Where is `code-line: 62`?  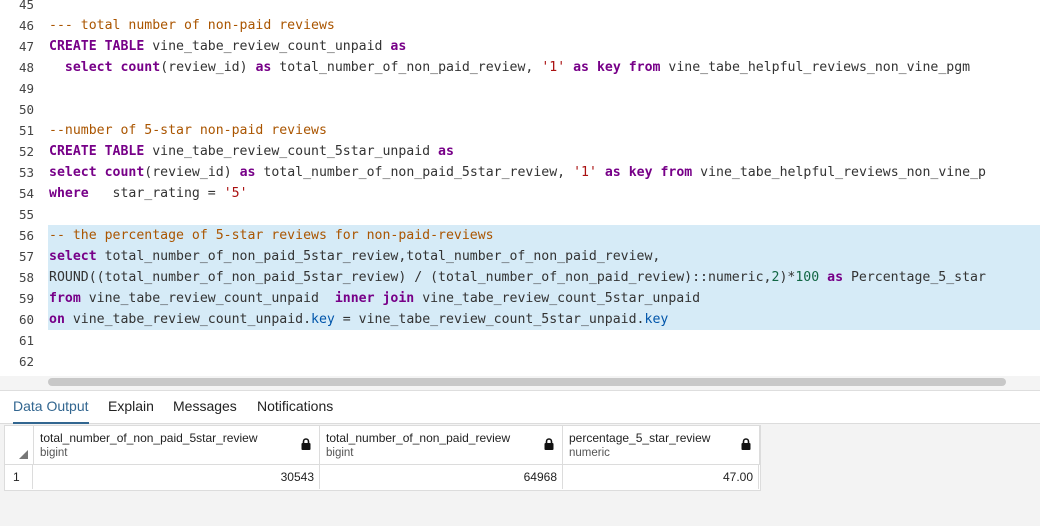
code-line: 62 is located at coordinates (520, 361).